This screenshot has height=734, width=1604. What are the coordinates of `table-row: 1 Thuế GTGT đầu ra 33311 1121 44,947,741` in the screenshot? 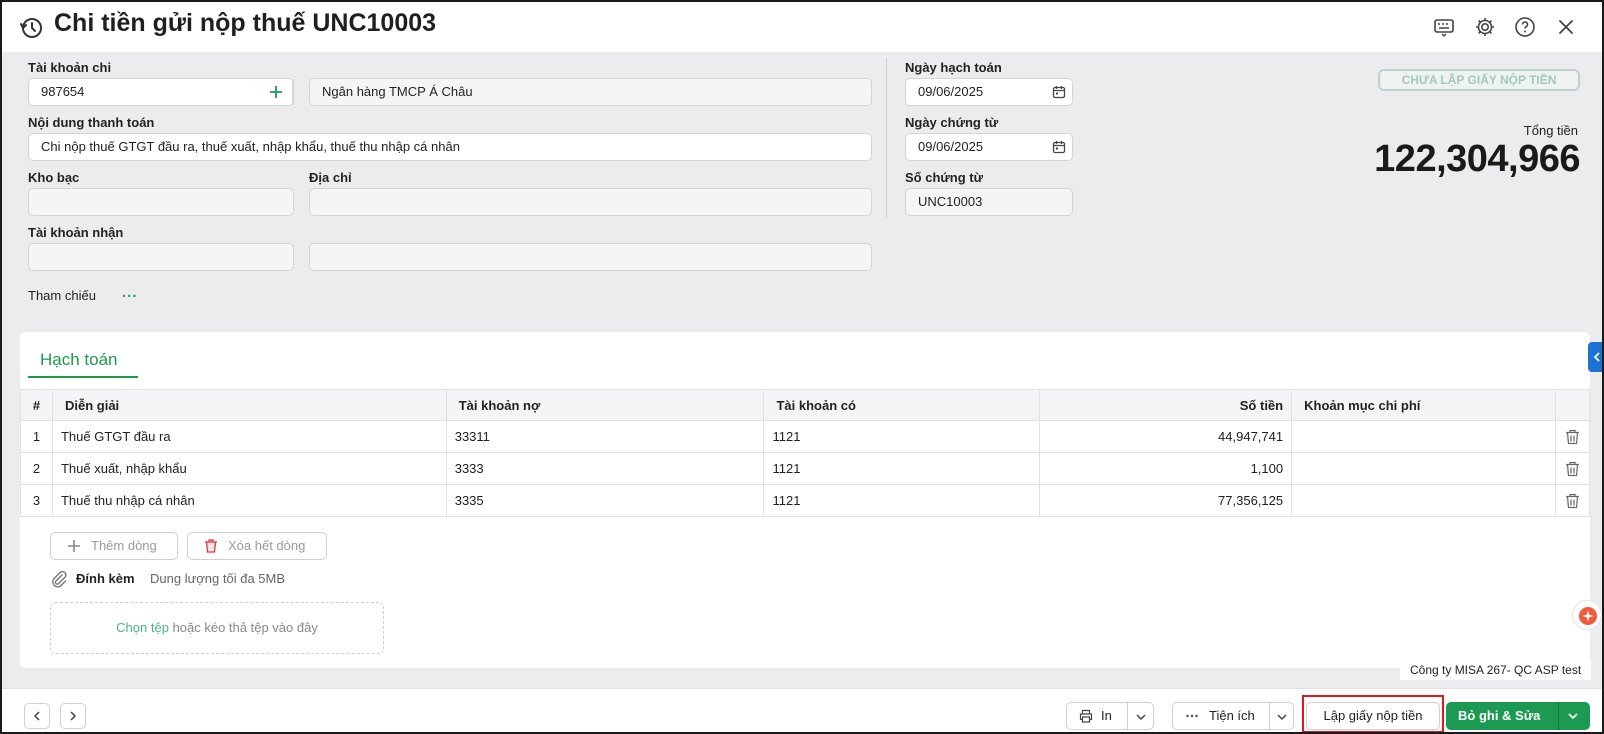 It's located at (805, 436).